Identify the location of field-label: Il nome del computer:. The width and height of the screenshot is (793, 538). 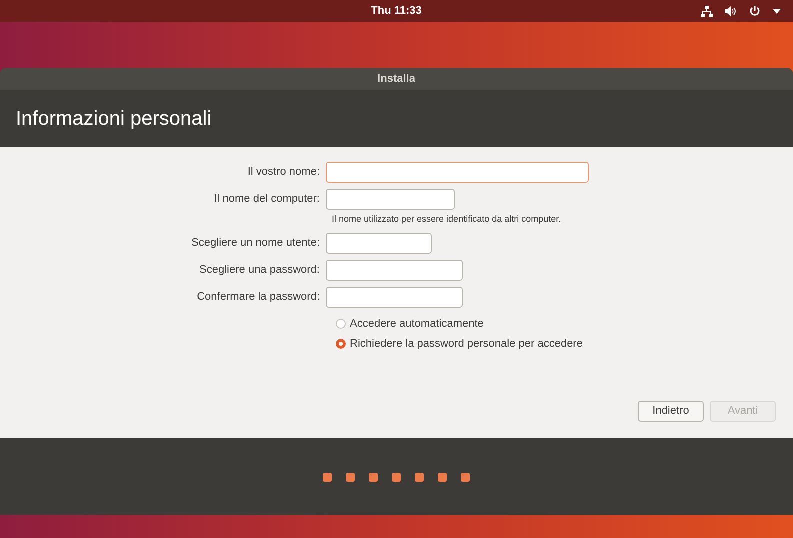
(267, 200).